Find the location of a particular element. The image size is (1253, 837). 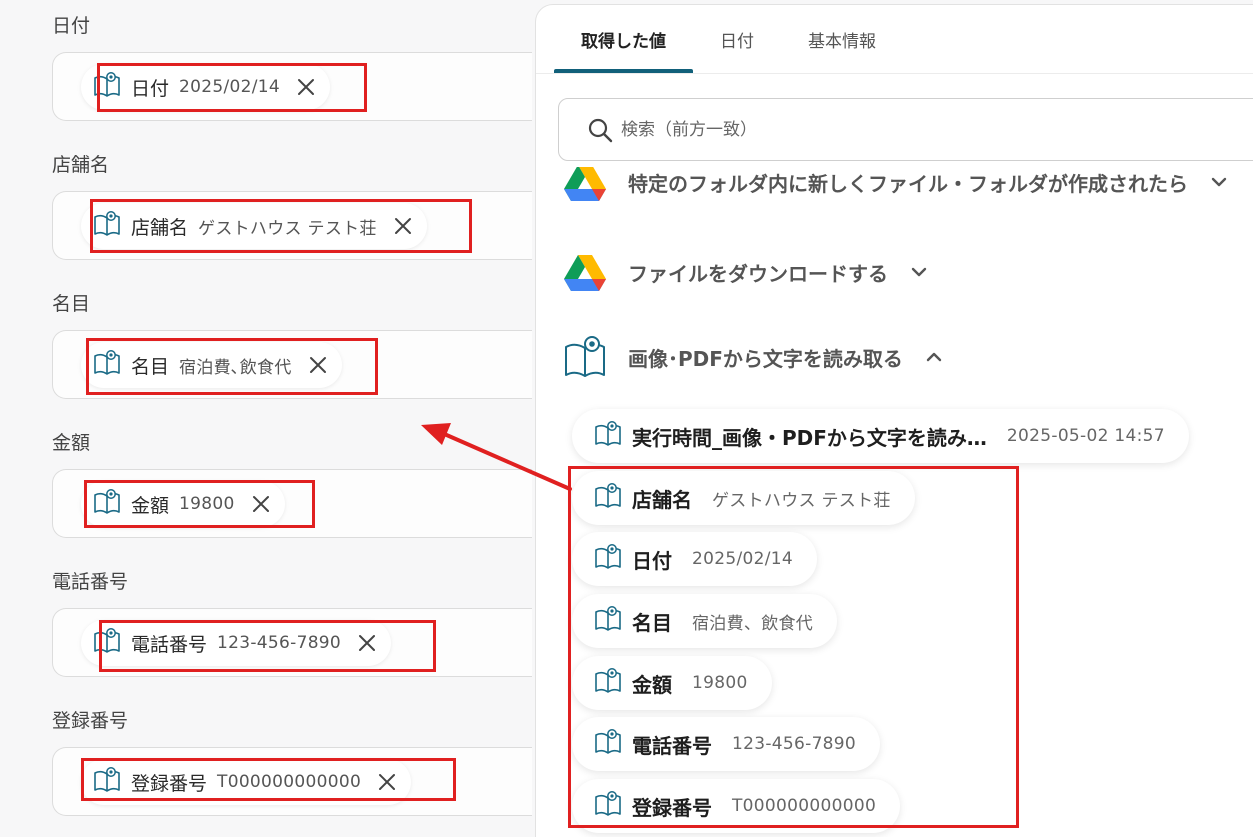

output-value: 宿泊費、飲食代 is located at coordinates (753, 623).